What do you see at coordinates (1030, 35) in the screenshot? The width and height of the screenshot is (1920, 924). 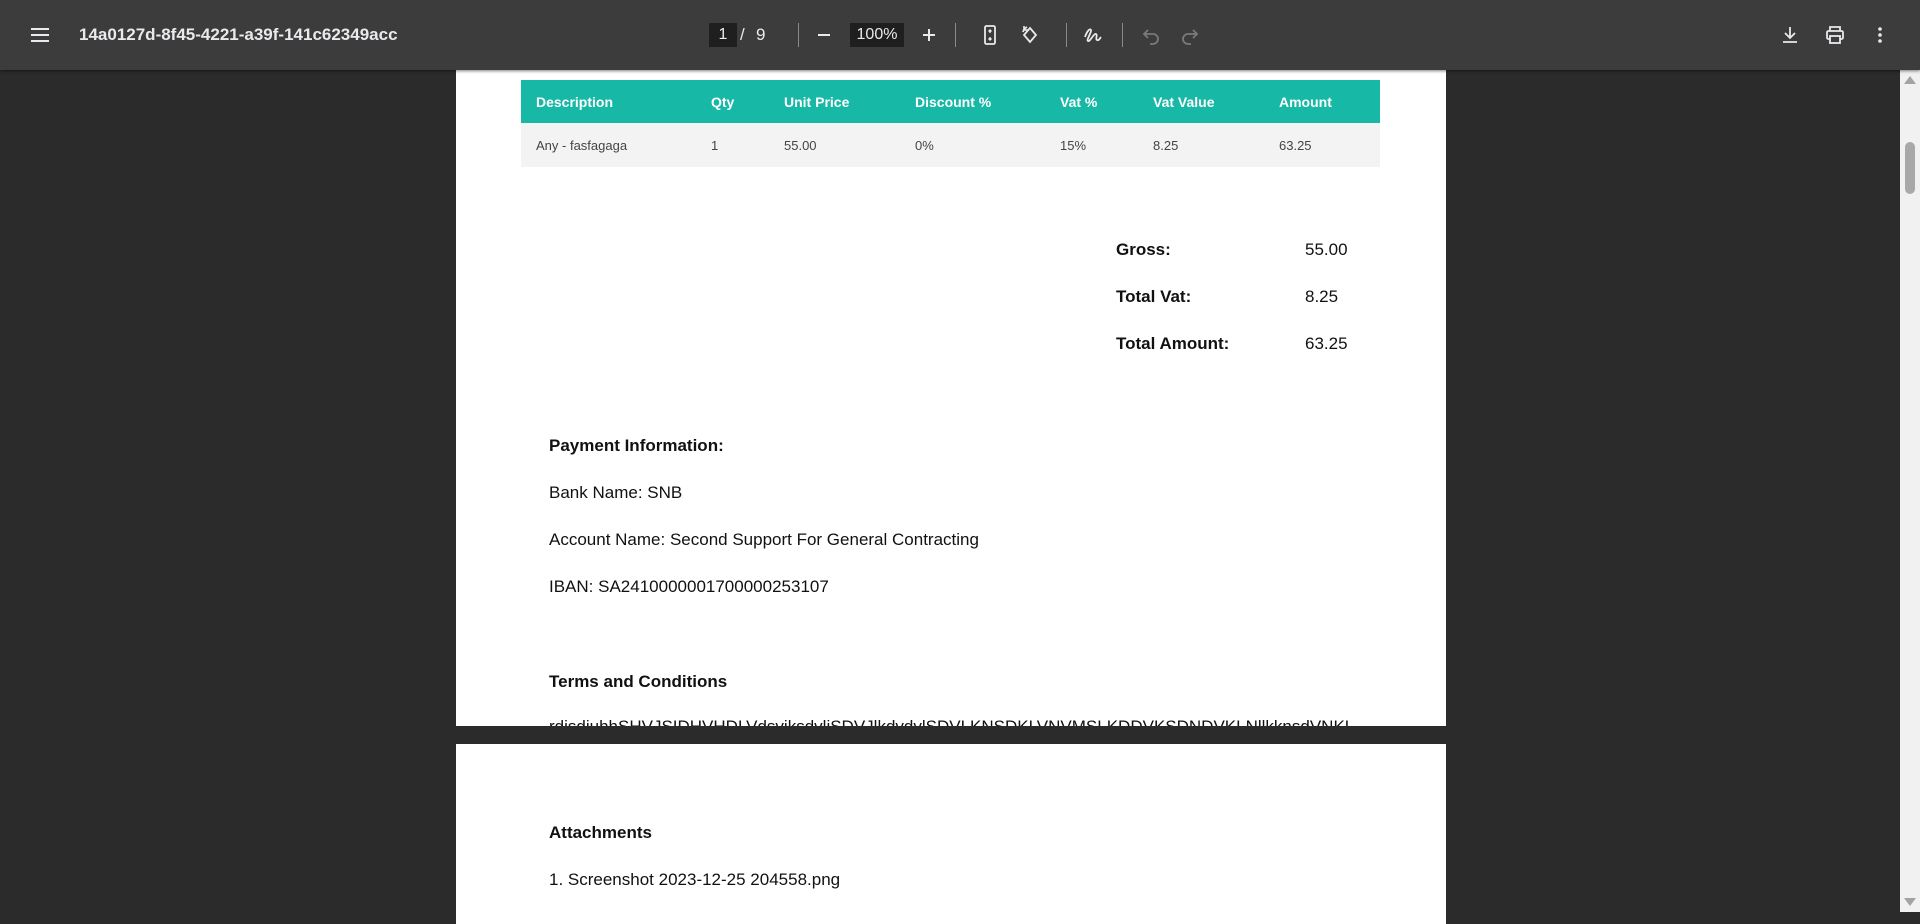 I see `rotate-counterclockwise-icon` at bounding box center [1030, 35].